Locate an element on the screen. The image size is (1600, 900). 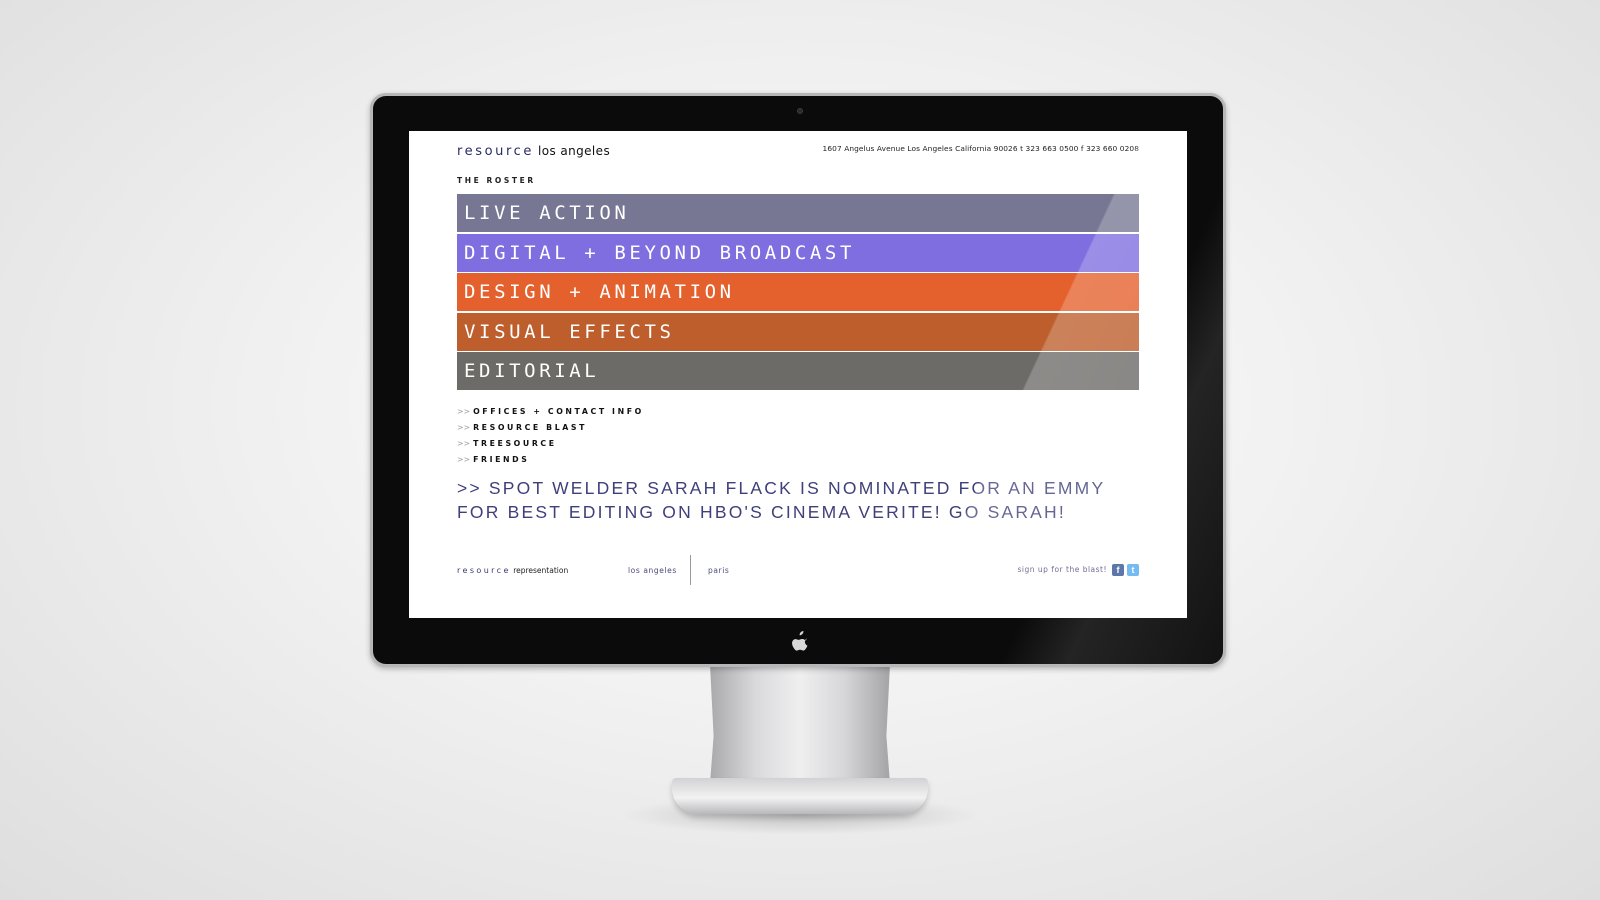
roster-item-visual-effects: VISUAL EFFECTS is located at coordinates (798, 331).